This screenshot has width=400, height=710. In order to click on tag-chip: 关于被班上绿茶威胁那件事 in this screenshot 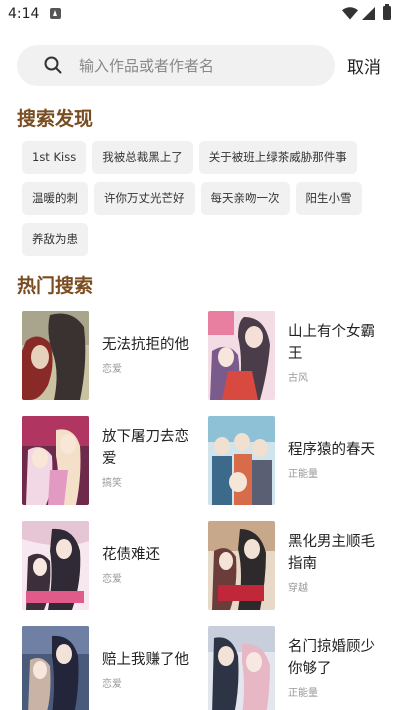, I will do `click(277, 157)`.